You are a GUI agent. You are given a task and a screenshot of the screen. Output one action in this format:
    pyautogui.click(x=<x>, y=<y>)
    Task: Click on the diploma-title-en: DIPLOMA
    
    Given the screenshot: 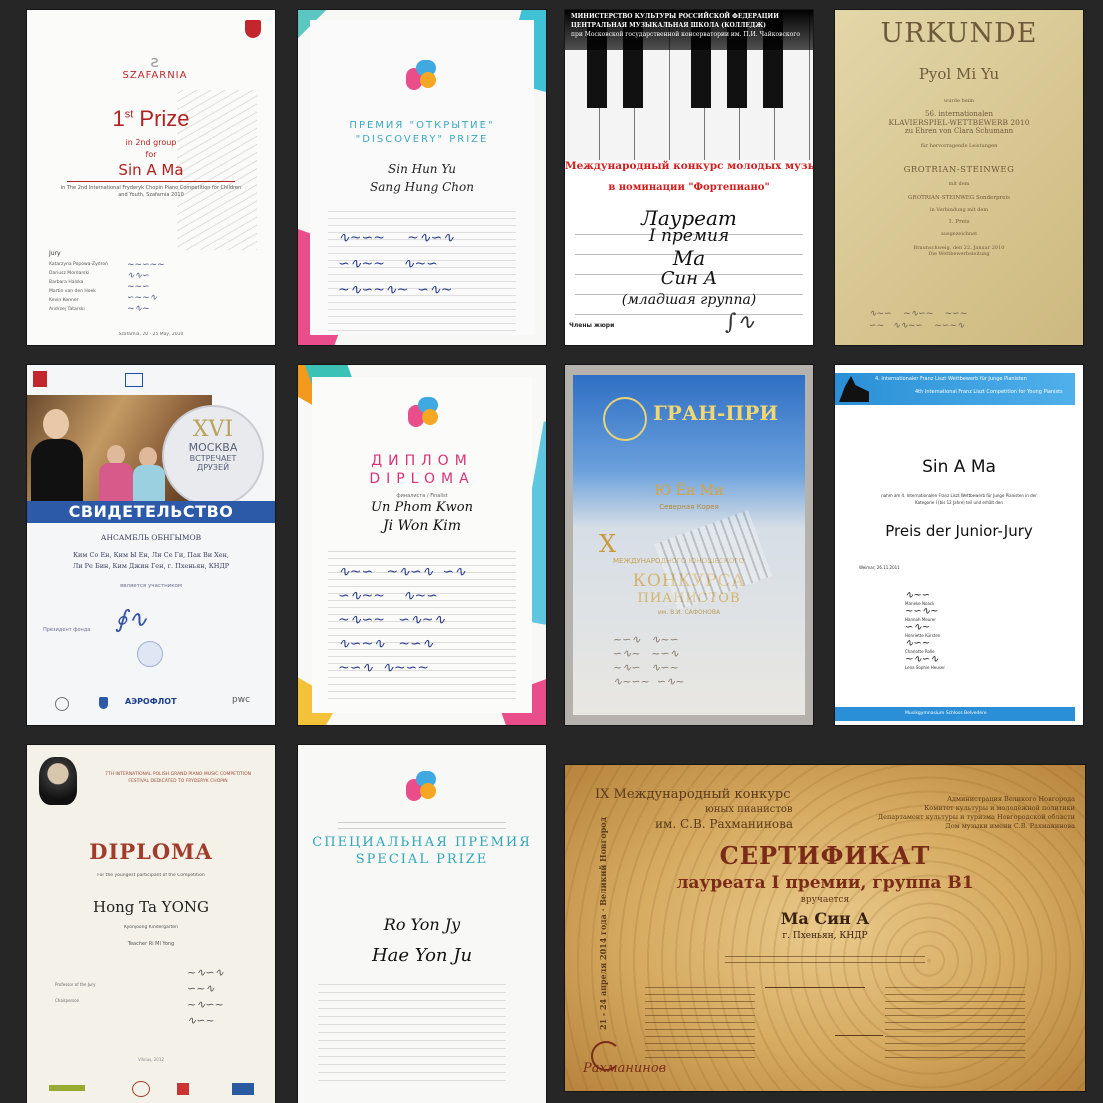 What is the action you would take?
    pyautogui.click(x=422, y=479)
    